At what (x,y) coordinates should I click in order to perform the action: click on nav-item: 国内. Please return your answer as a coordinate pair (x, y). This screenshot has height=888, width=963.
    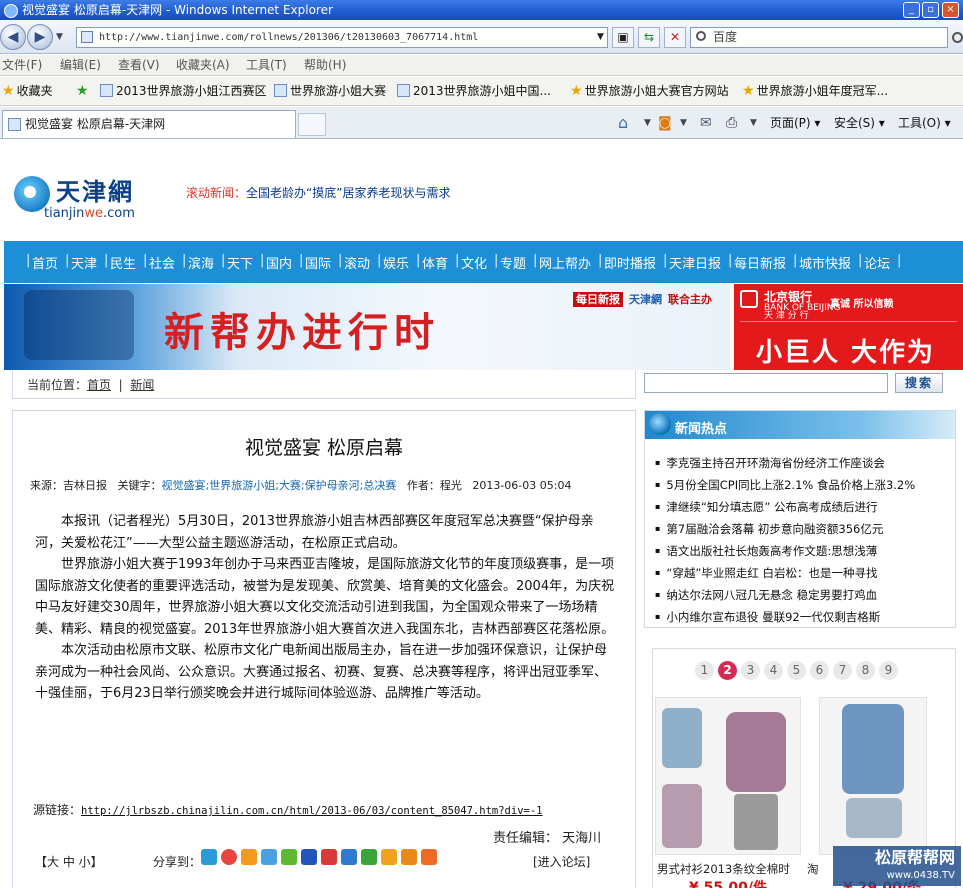
    Looking at the image, I should click on (279, 262).